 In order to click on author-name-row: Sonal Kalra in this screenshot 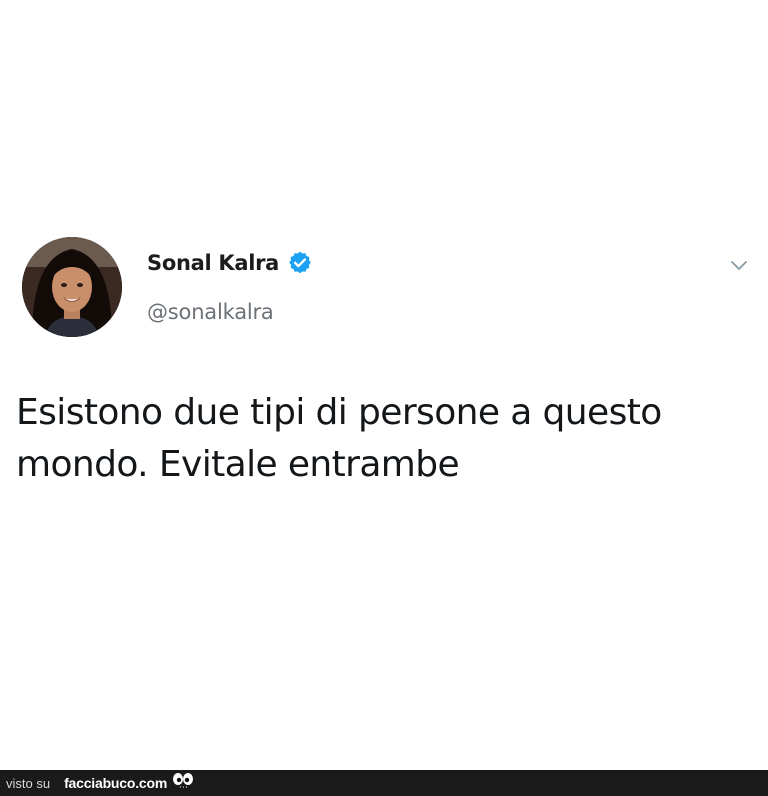, I will do `click(230, 263)`.